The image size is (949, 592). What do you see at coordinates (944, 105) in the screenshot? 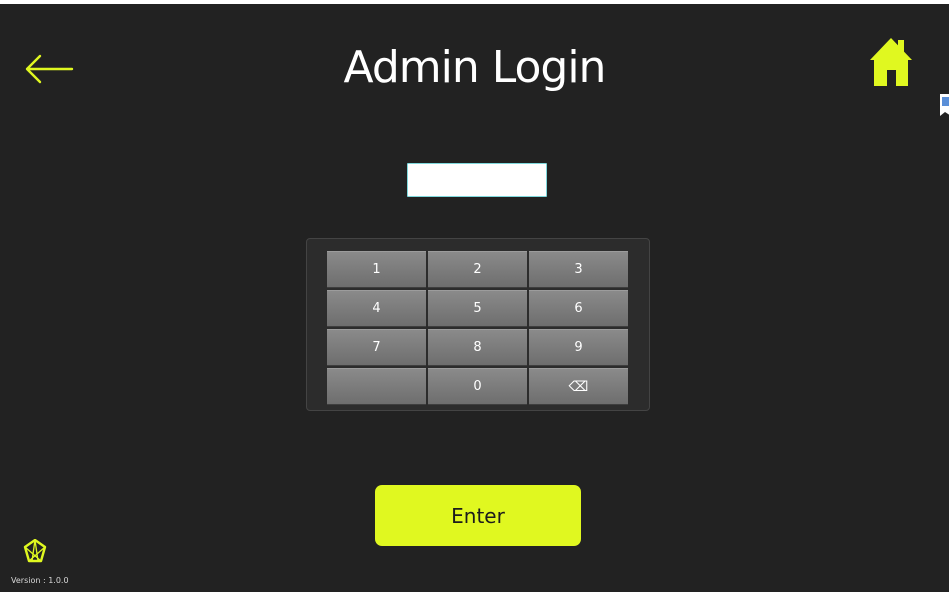
I see `side-tab-icon` at bounding box center [944, 105].